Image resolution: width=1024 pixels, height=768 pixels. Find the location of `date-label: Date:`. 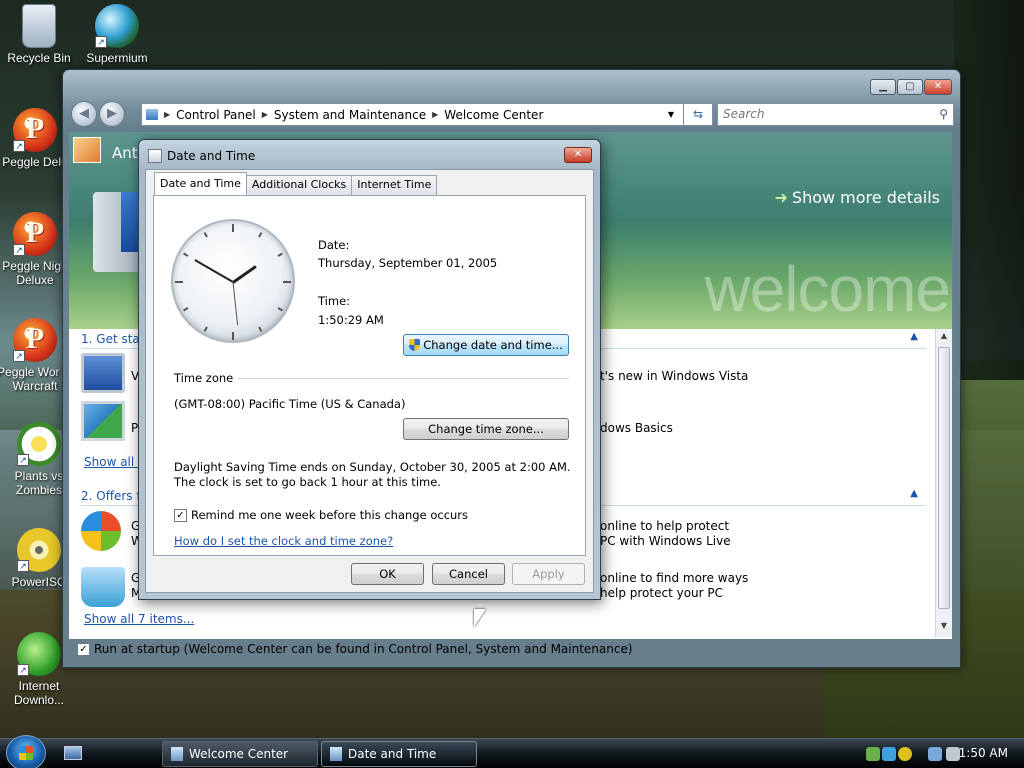

date-label: Date: is located at coordinates (334, 245).